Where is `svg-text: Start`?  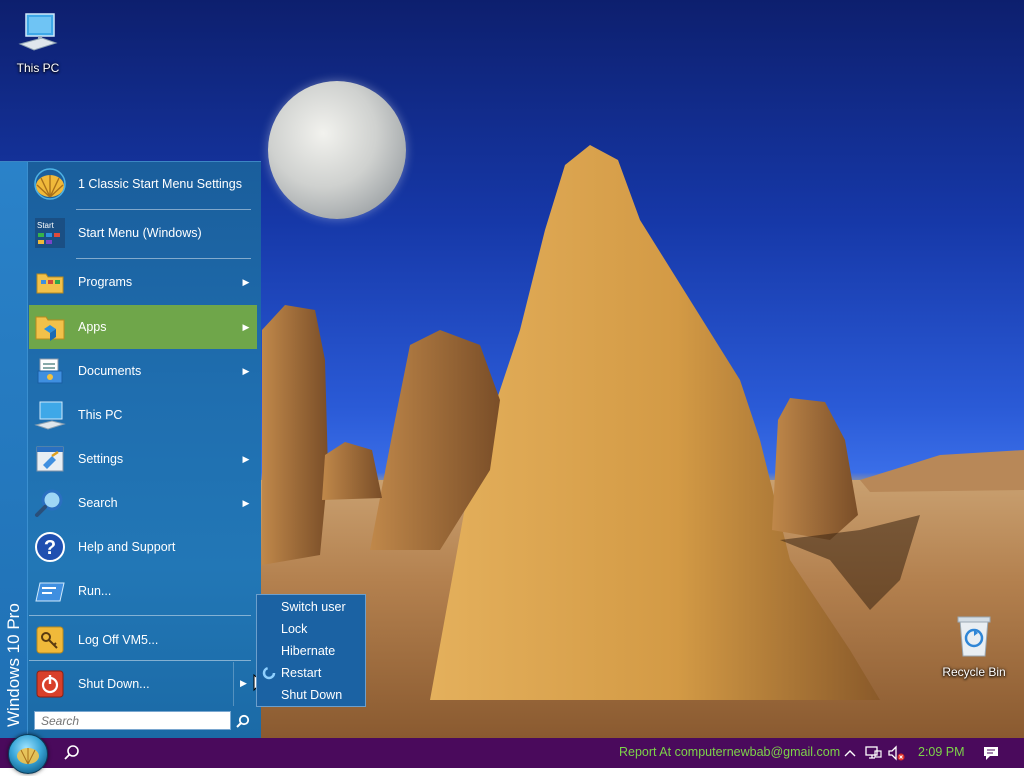 svg-text: Start is located at coordinates (46, 225).